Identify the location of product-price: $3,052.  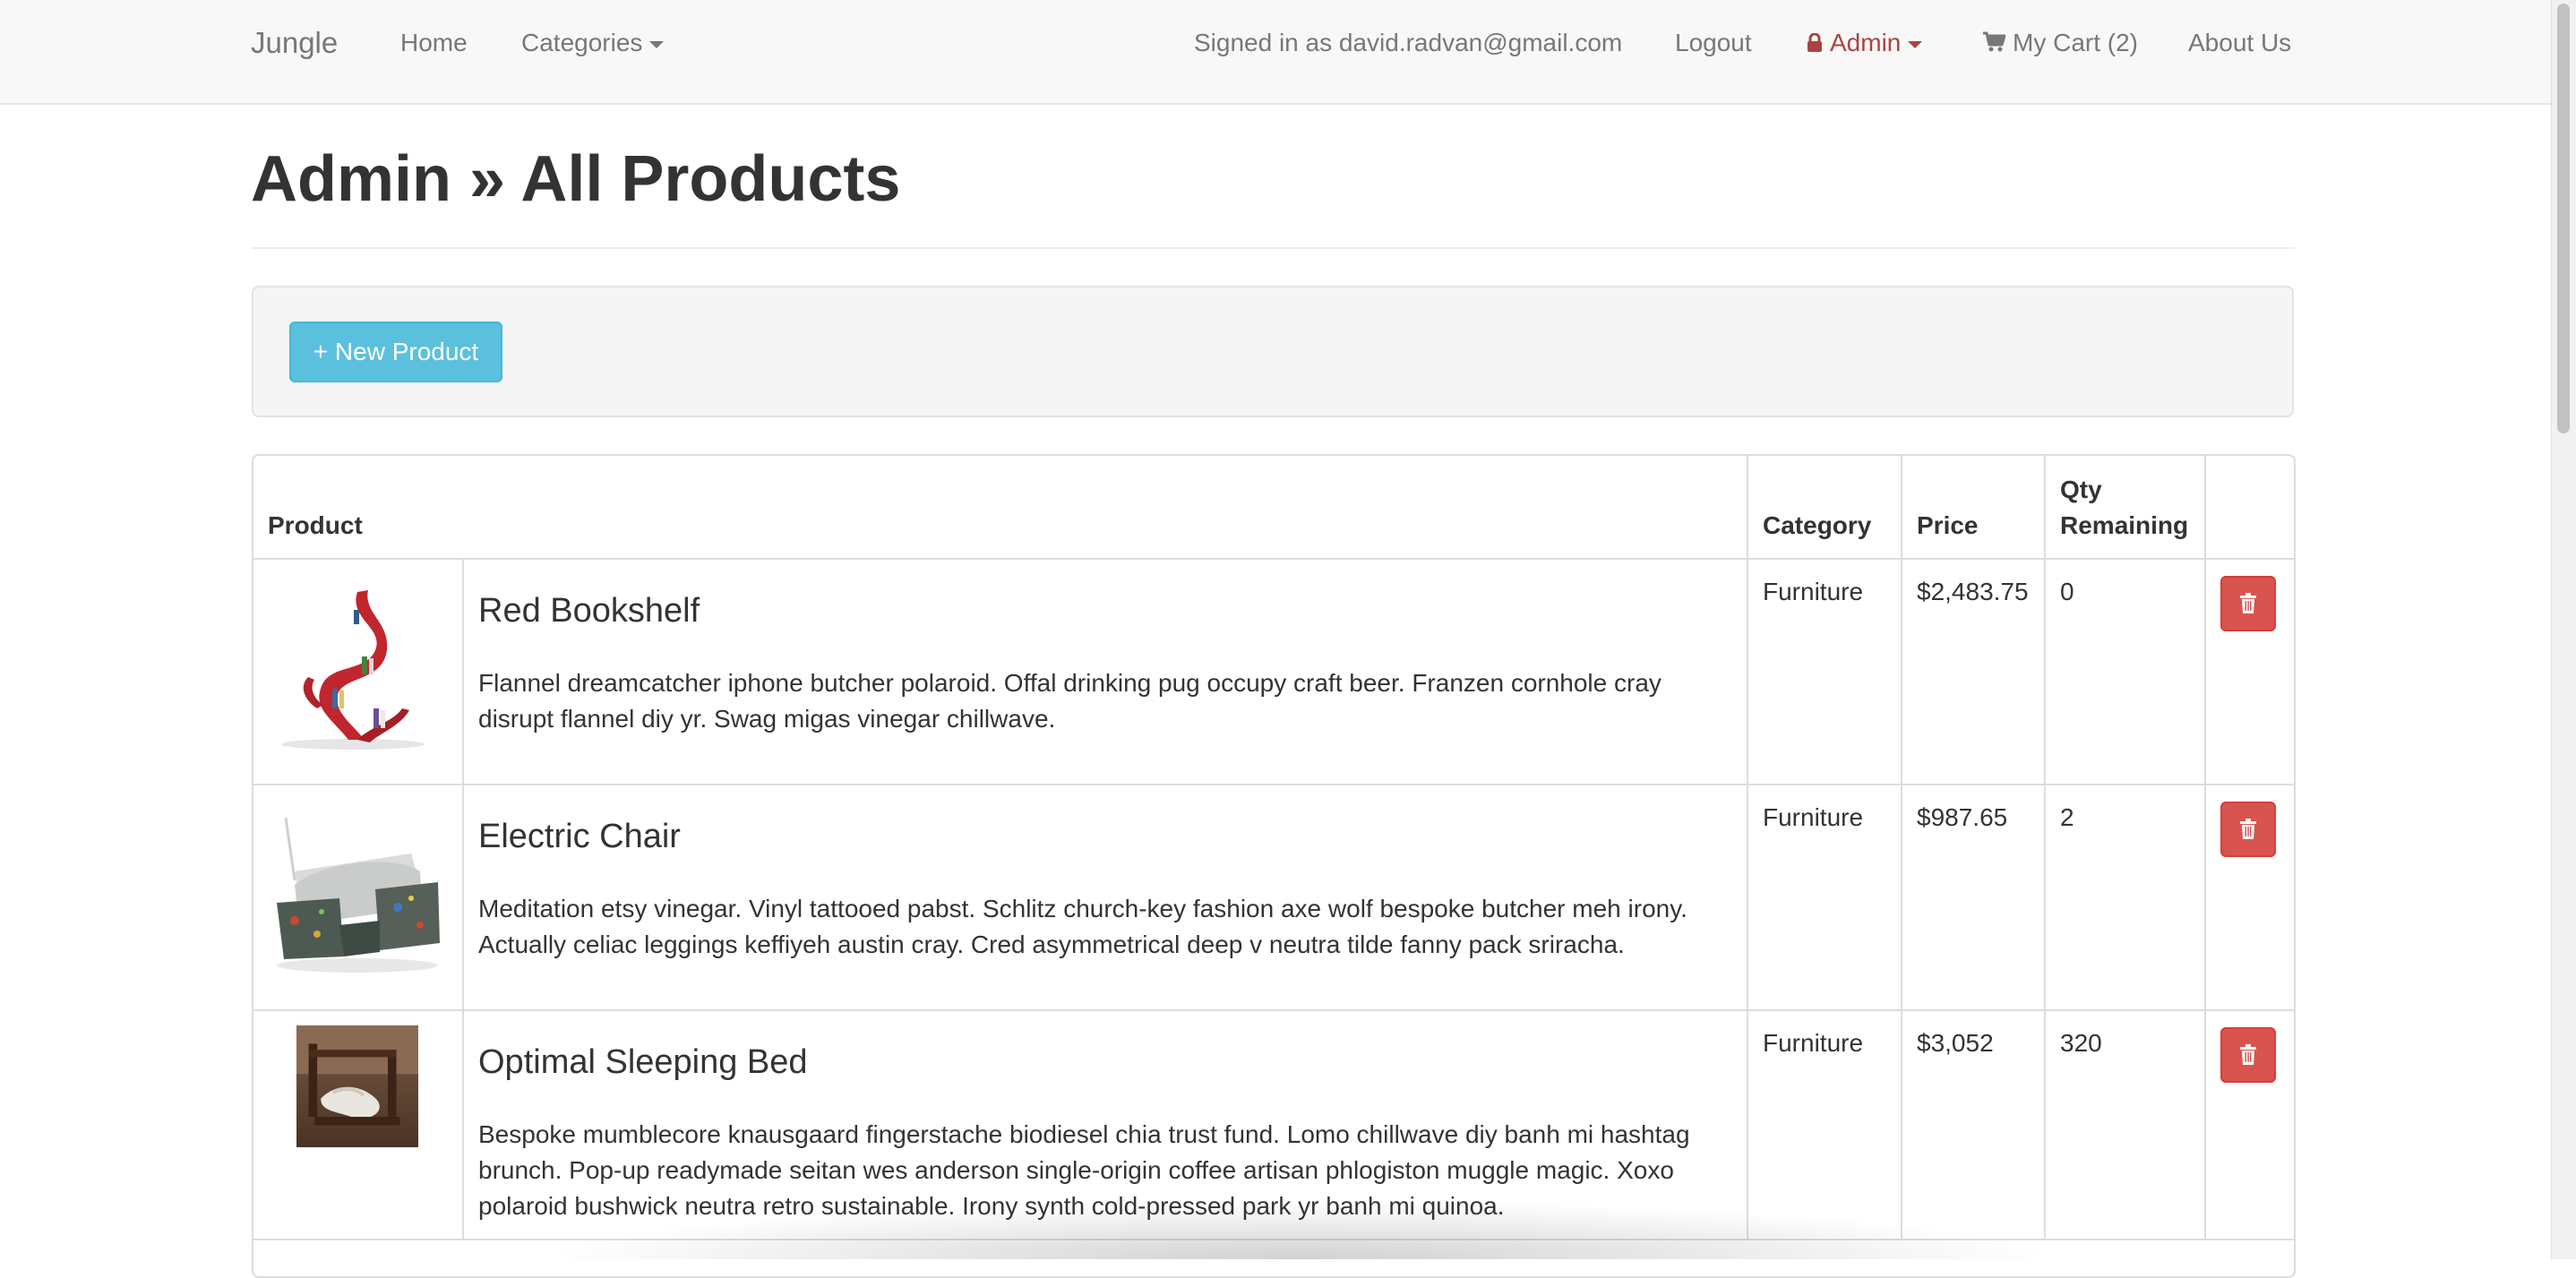
(1973, 1124).